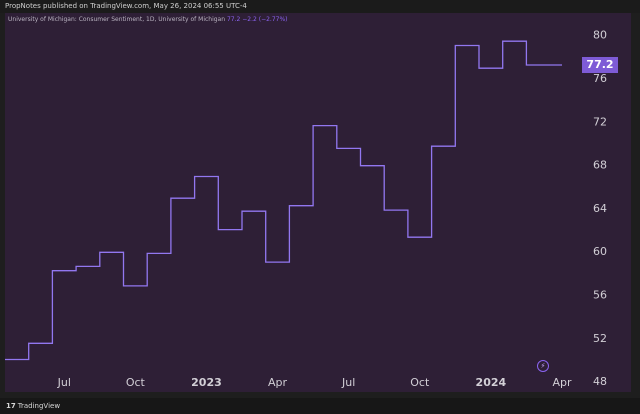  What do you see at coordinates (600, 338) in the screenshot?
I see `y-tick-label: 52` at bounding box center [600, 338].